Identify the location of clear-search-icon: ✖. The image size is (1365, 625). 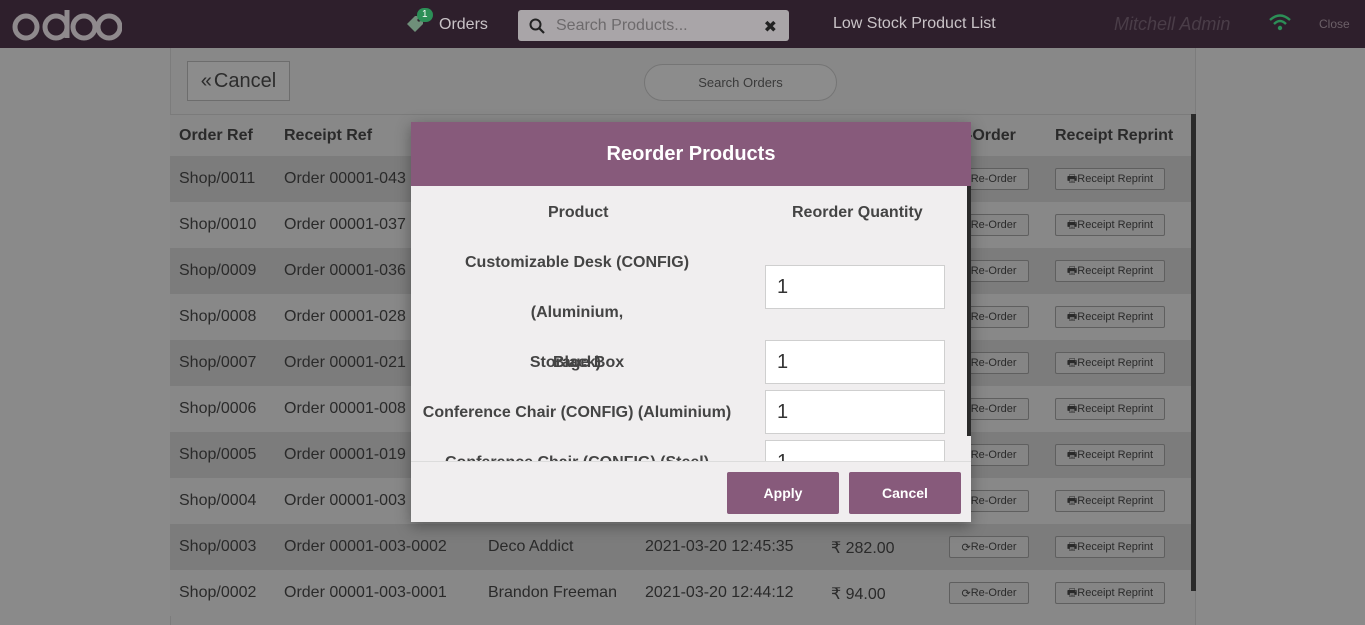
(770, 27).